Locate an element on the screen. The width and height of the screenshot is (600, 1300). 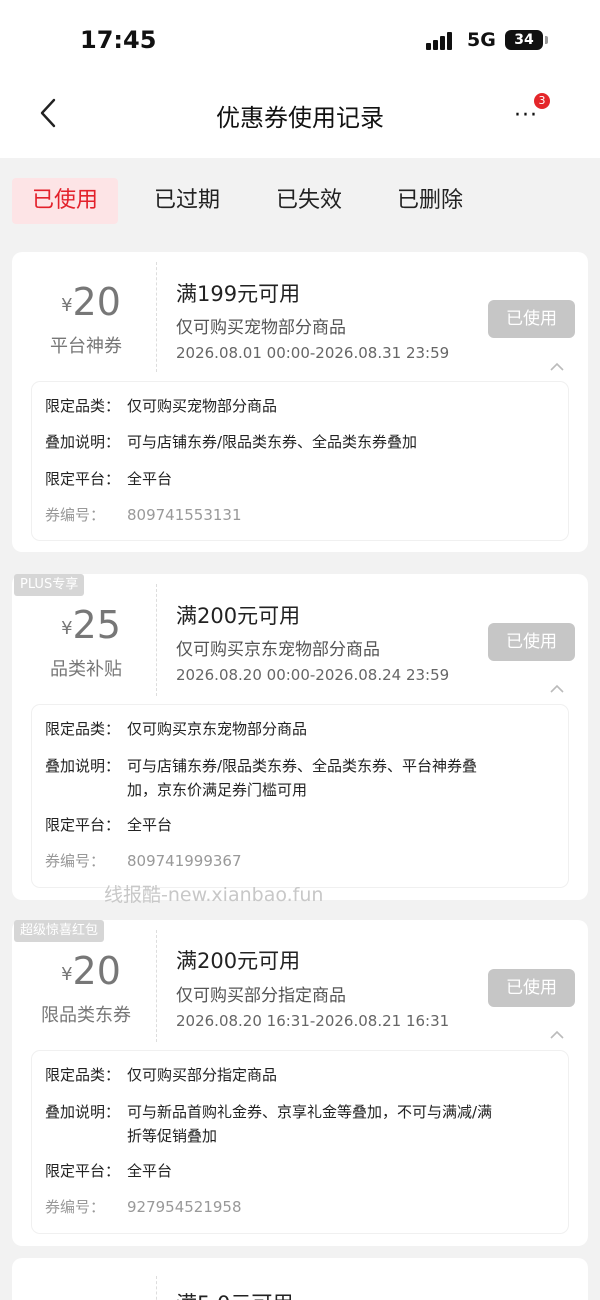
notification-badge: 3 is located at coordinates (542, 101).